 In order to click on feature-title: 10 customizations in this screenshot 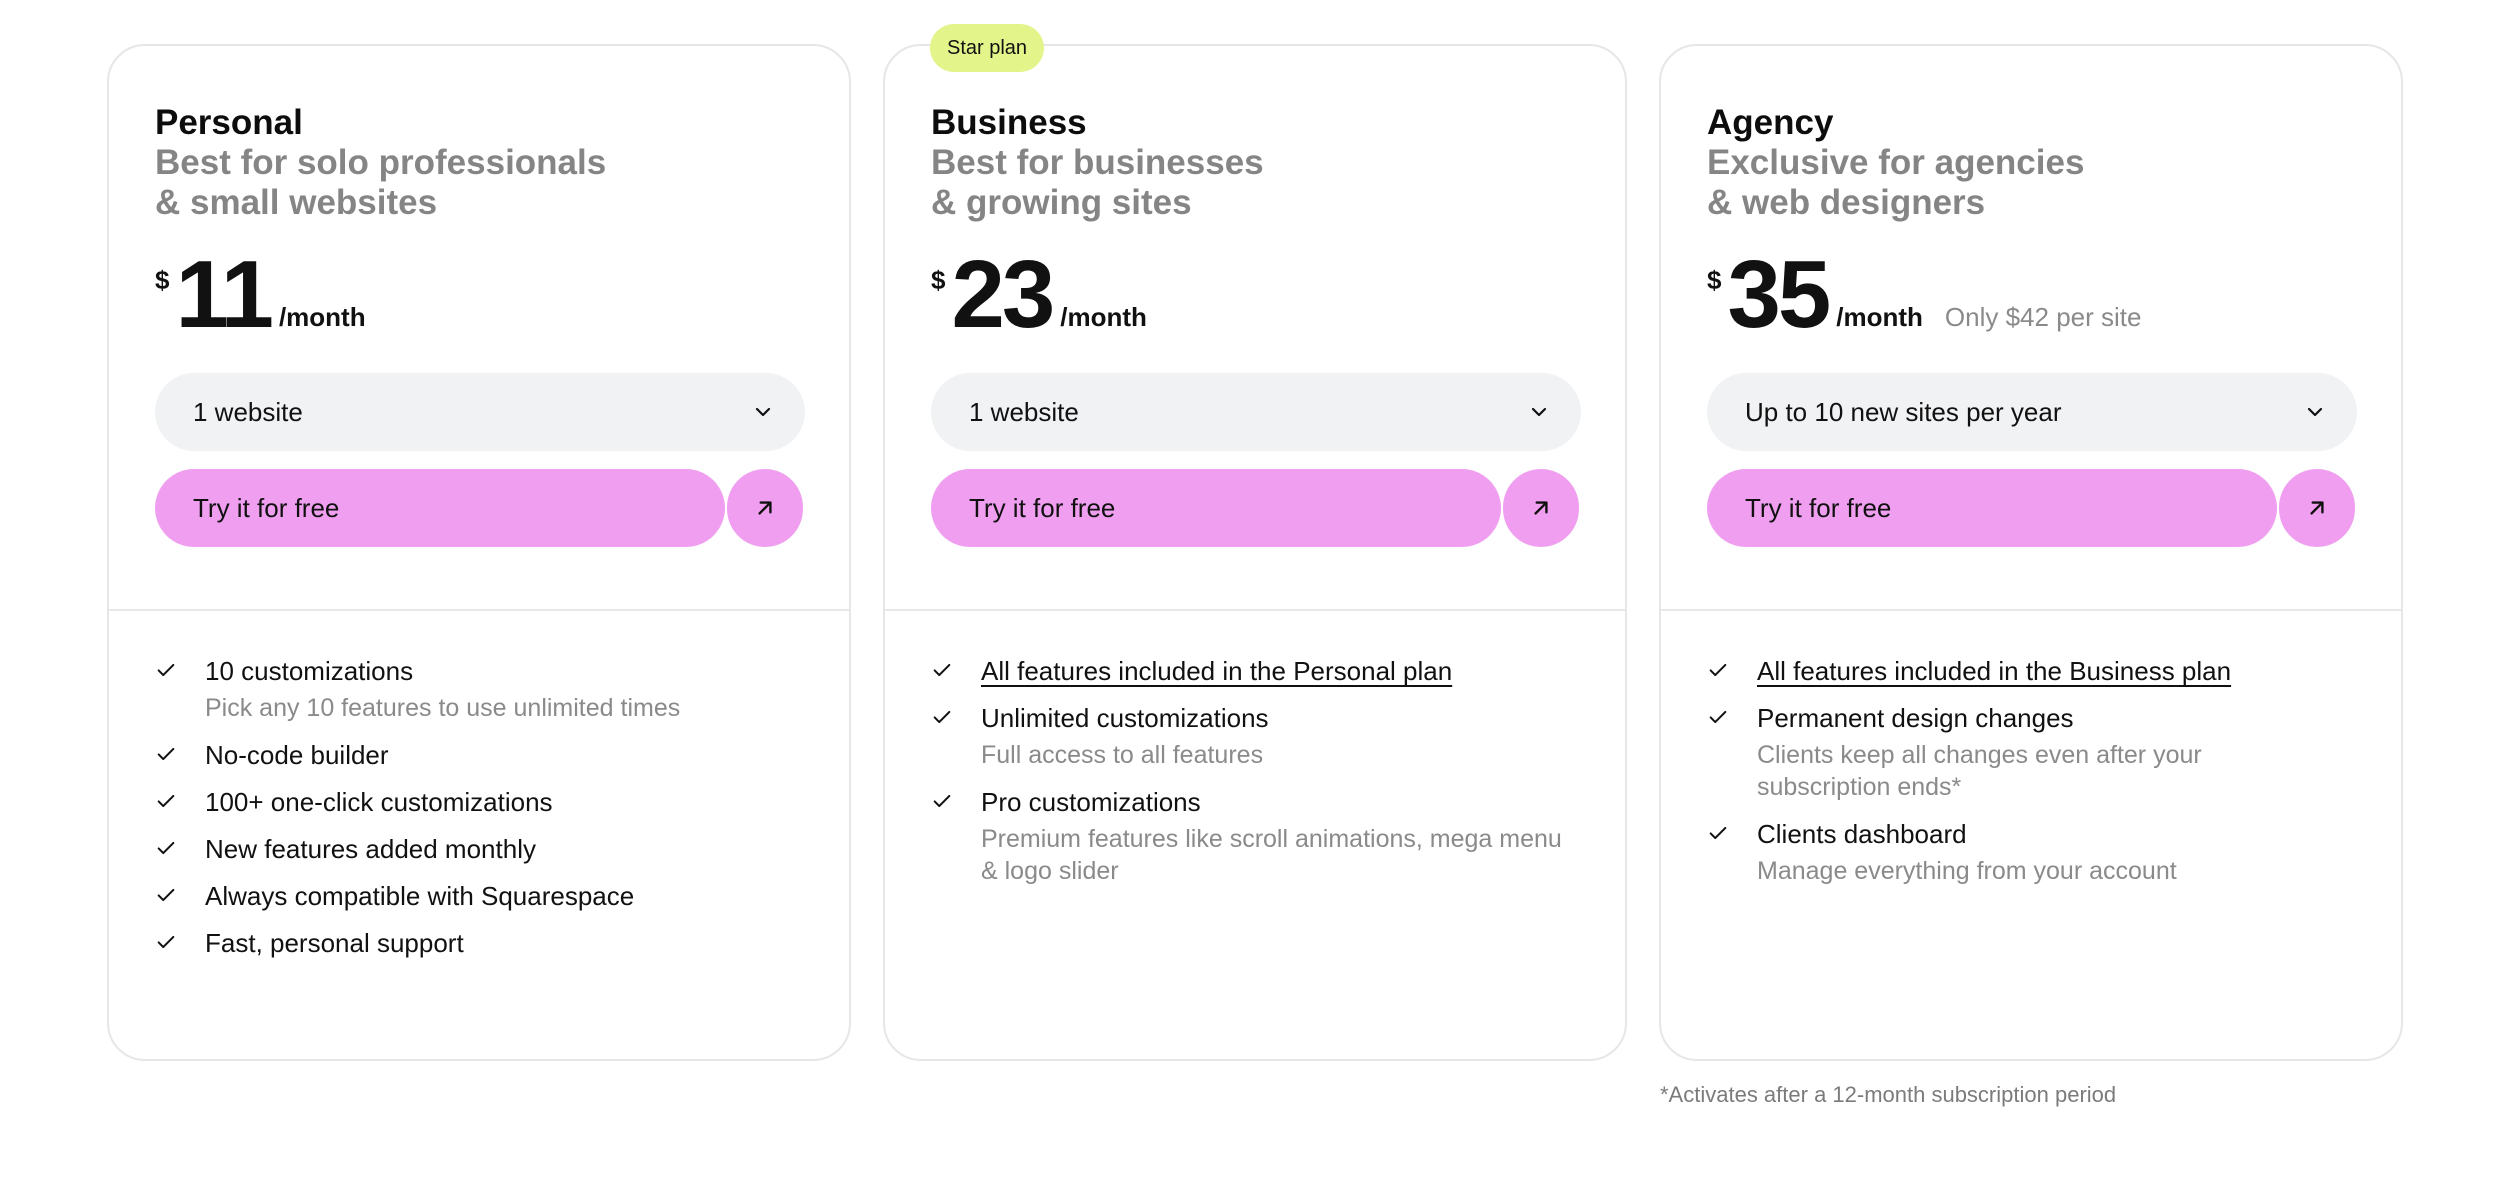, I will do `click(309, 671)`.